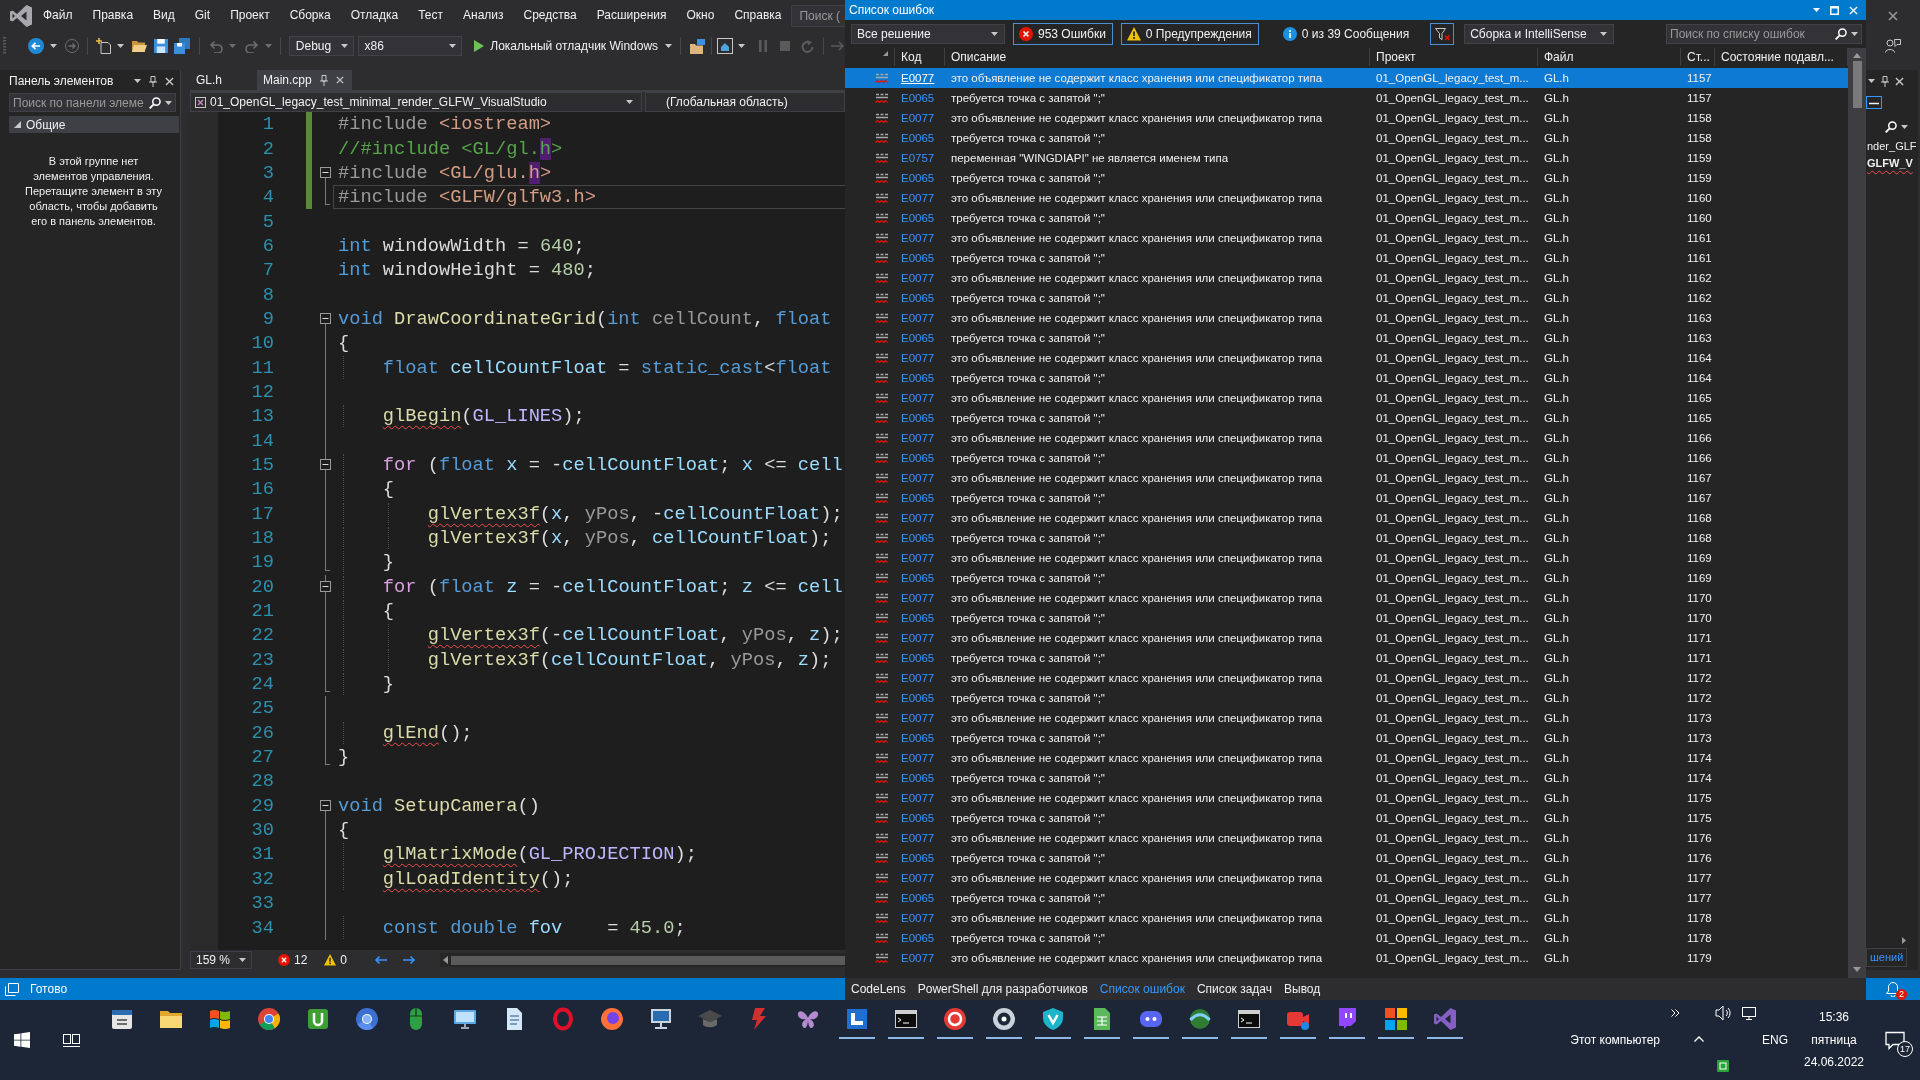  Describe the element at coordinates (1346, 778) in the screenshot. I see `error-row: E0065 требуется точка с запятой ";" 01_OpenGL_legacy_test_m... GL.h 1174` at that location.